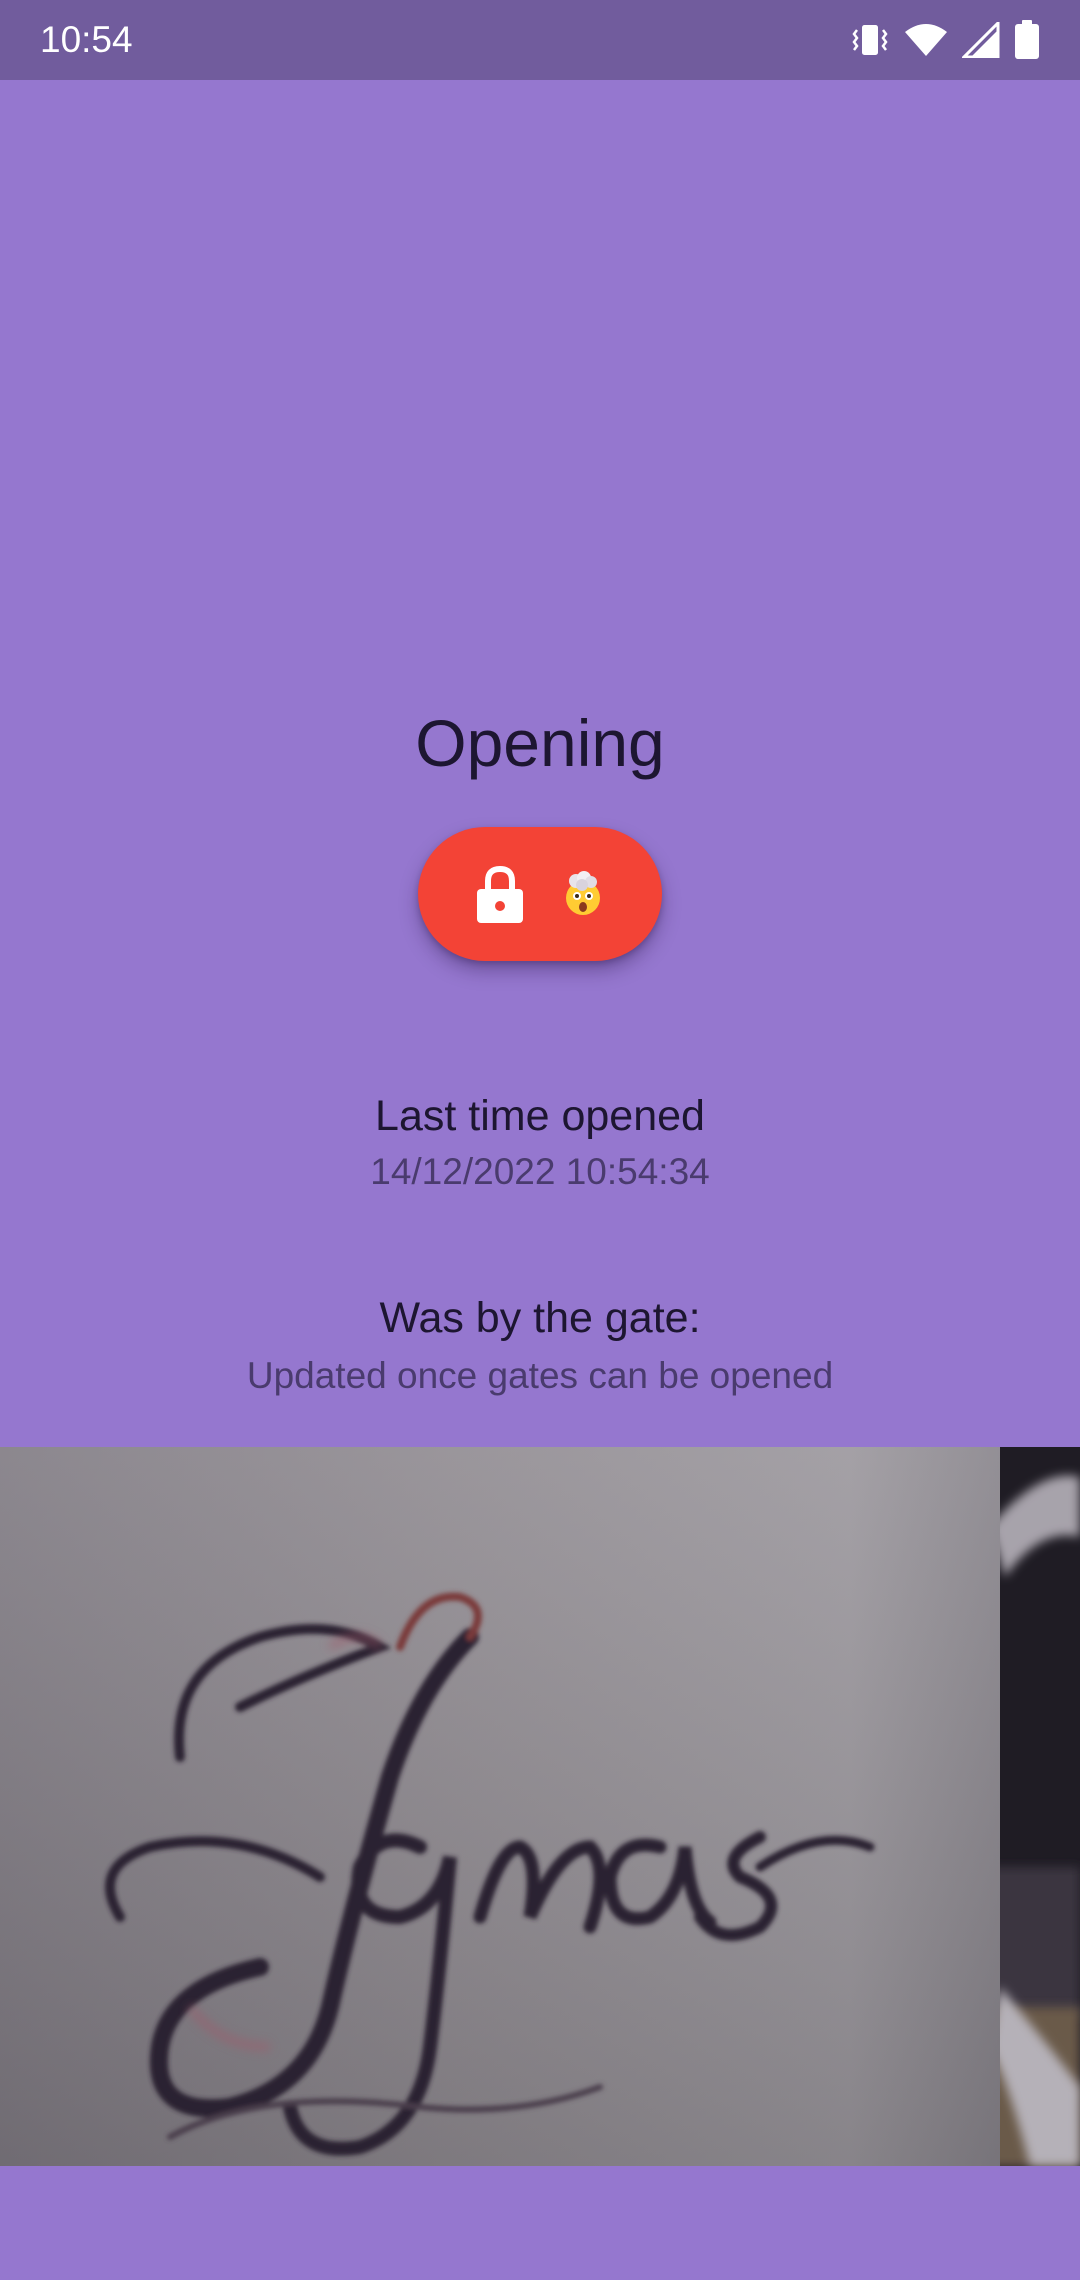  What do you see at coordinates (540, 1318) in the screenshot?
I see `gate-label: Was by the gate:` at bounding box center [540, 1318].